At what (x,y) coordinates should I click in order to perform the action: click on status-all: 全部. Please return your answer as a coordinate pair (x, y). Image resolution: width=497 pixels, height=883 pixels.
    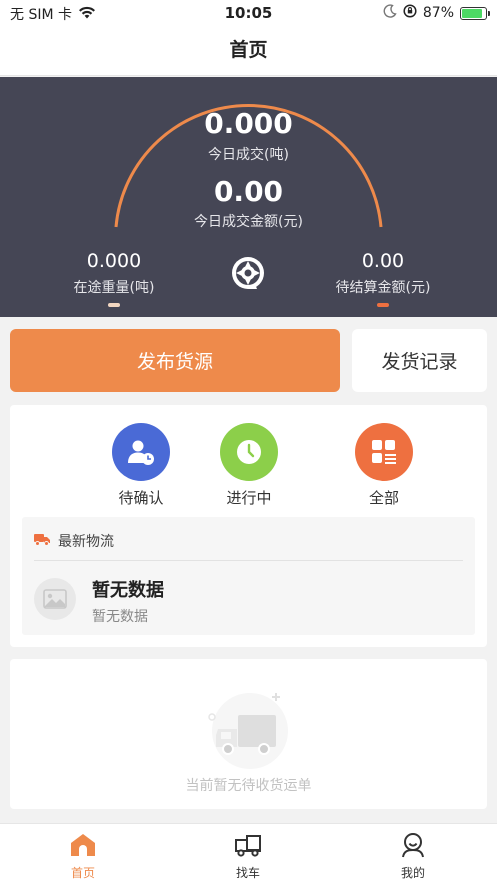
    Looking at the image, I should click on (384, 465).